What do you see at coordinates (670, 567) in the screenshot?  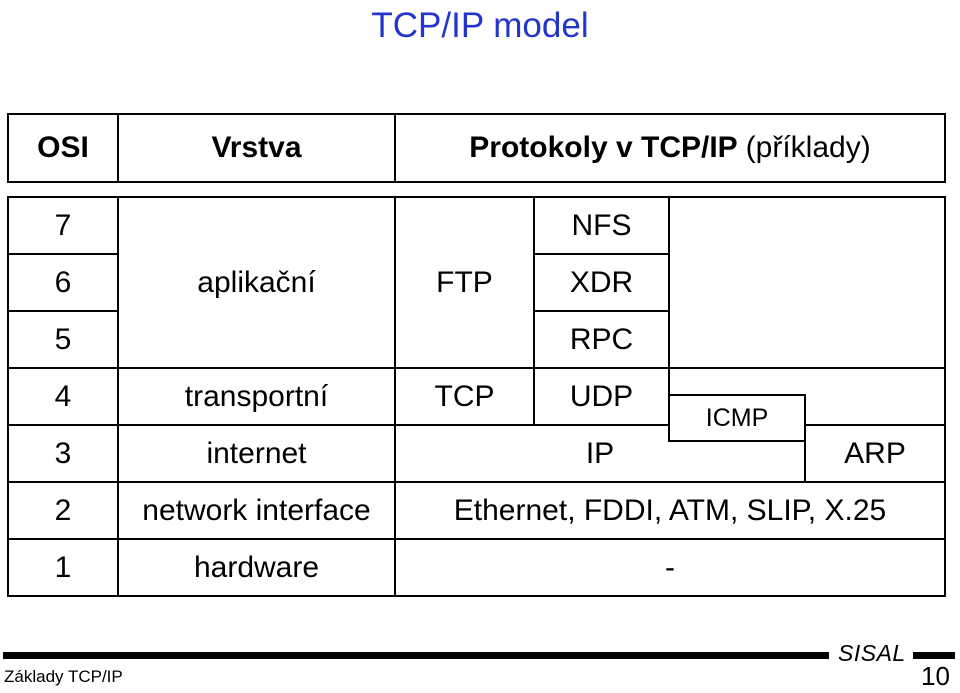 I see `protocol-hardware-none: -` at bounding box center [670, 567].